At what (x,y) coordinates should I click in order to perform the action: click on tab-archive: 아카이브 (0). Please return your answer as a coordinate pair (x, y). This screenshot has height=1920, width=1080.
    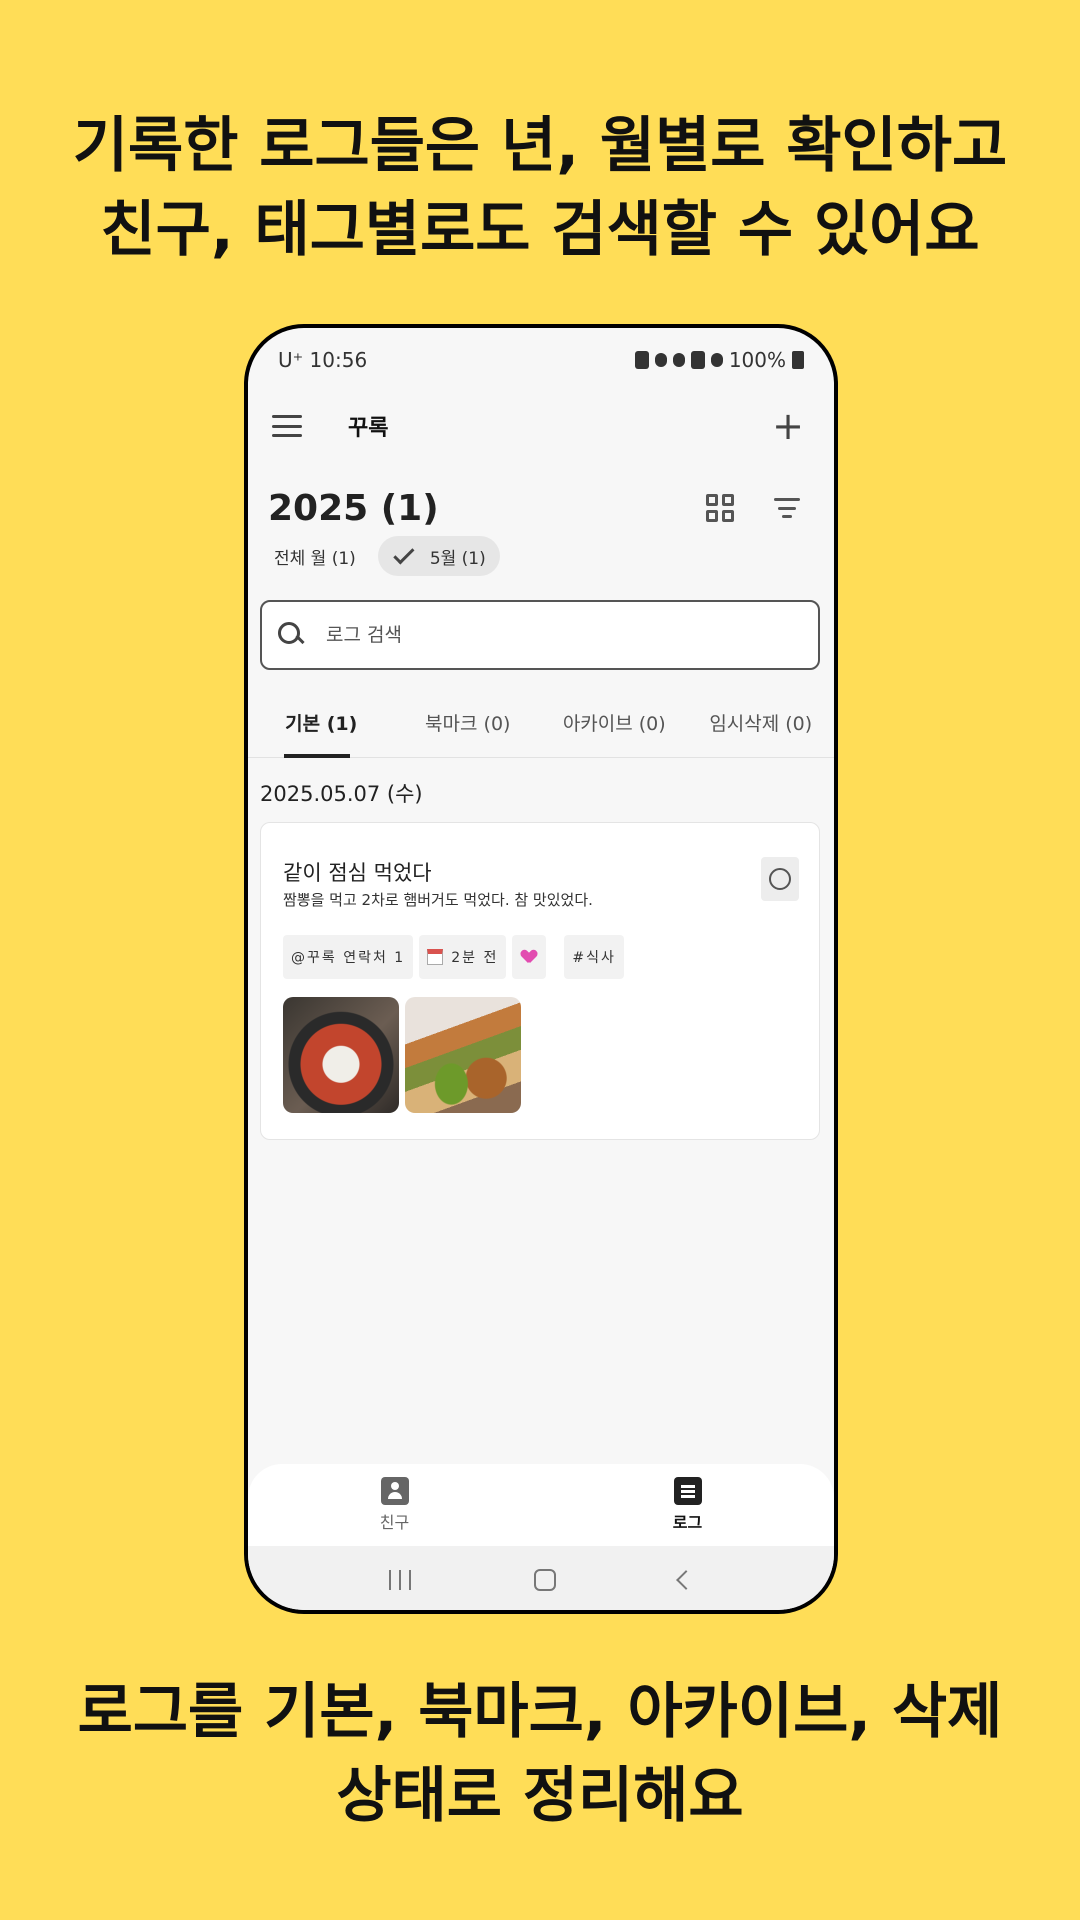
    Looking at the image, I should click on (614, 722).